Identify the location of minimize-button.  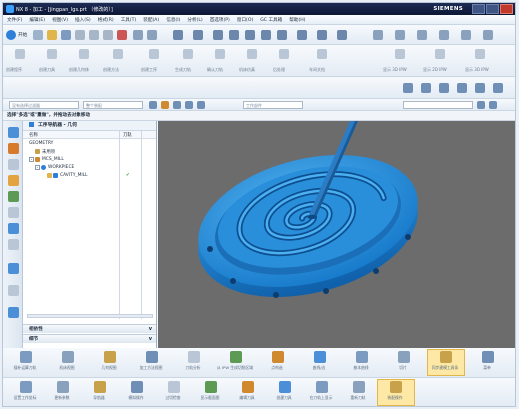
(478, 9).